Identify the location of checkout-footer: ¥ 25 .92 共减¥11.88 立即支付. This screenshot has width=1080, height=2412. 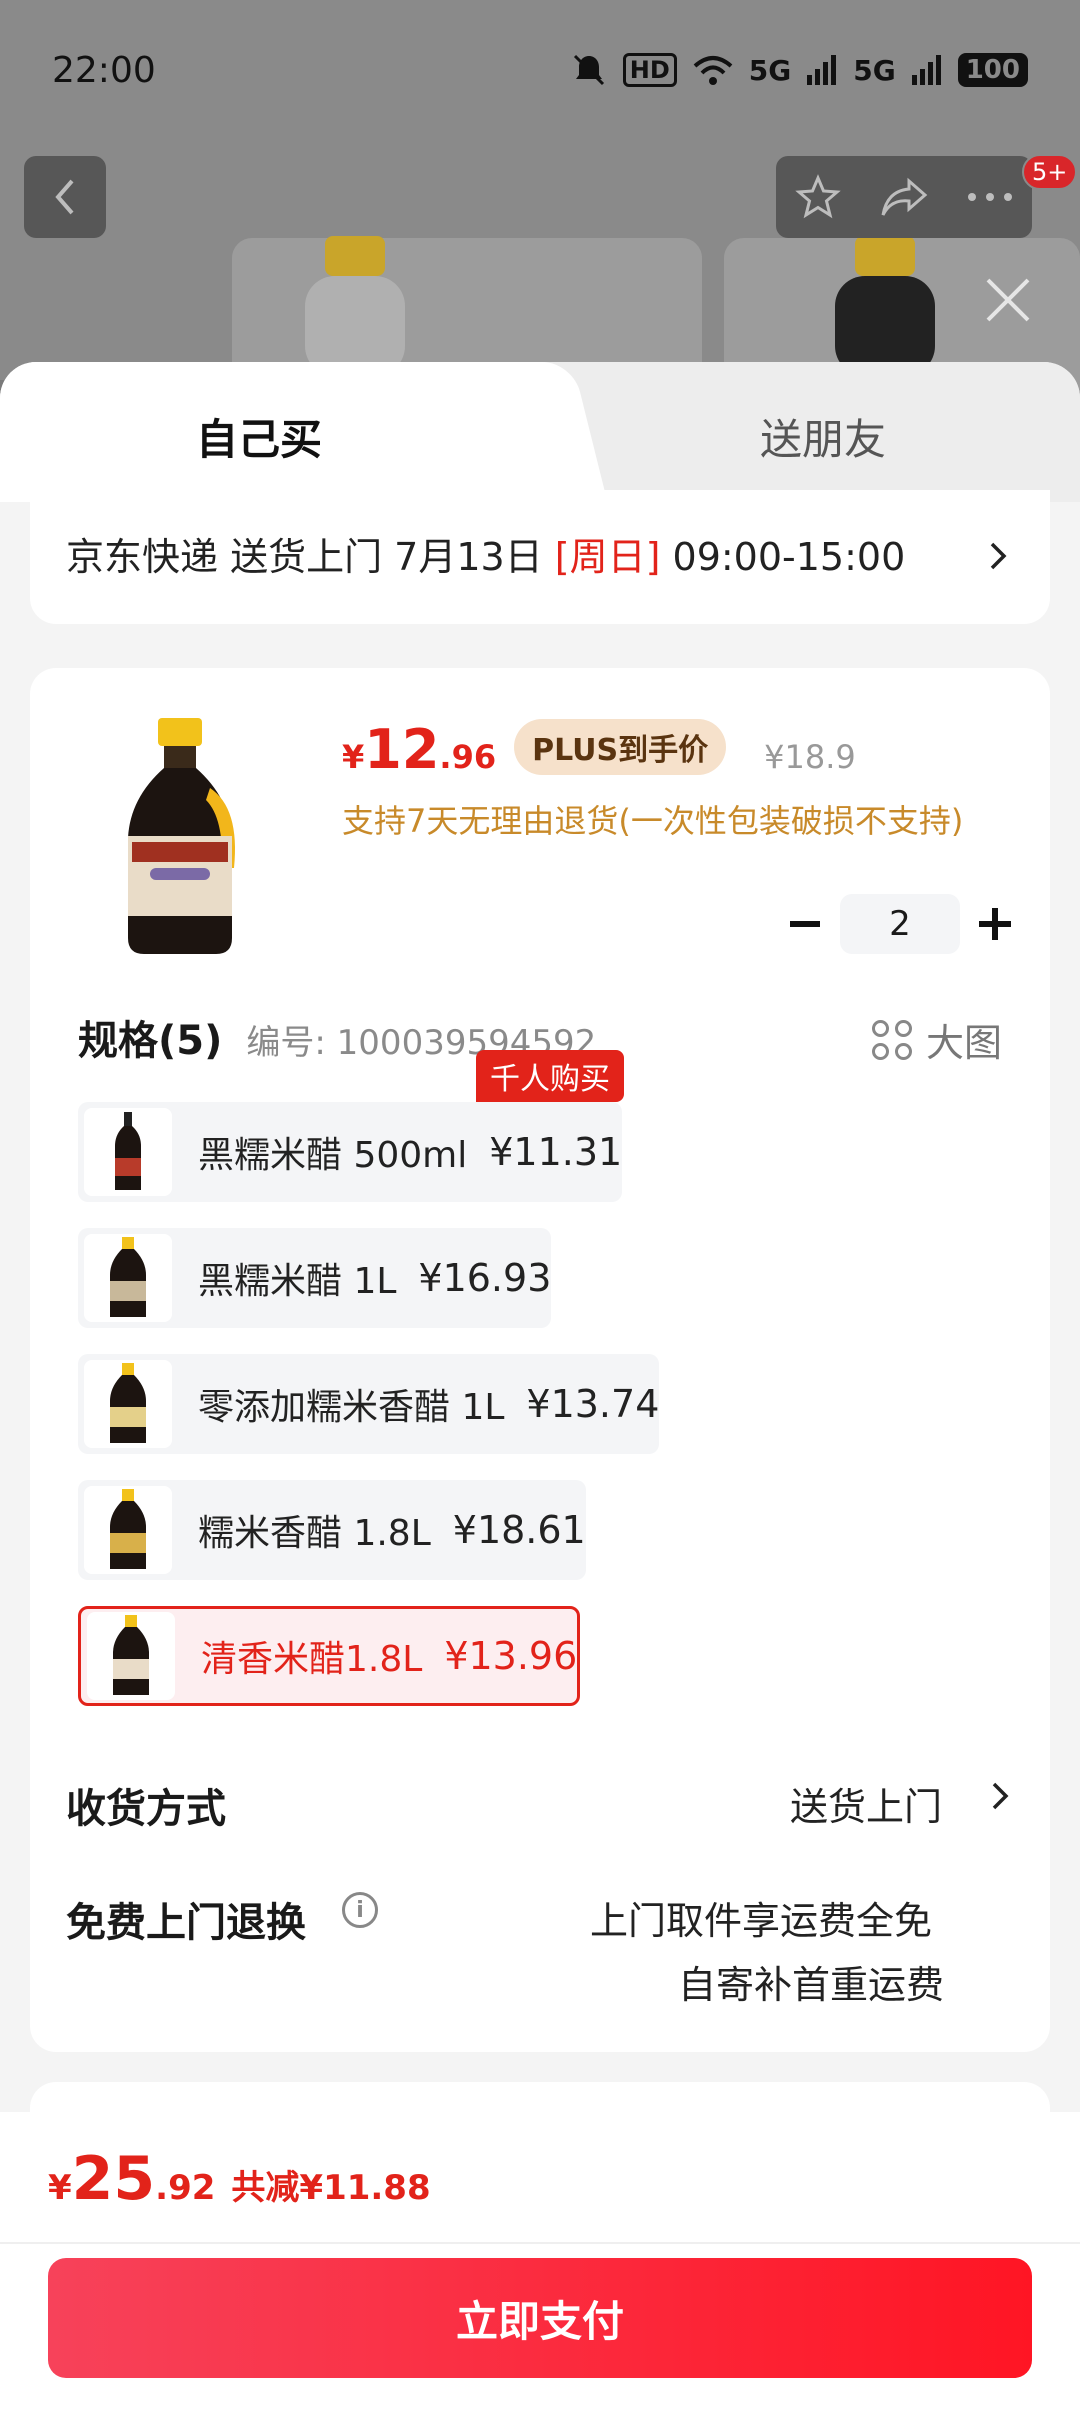
(540, 2262).